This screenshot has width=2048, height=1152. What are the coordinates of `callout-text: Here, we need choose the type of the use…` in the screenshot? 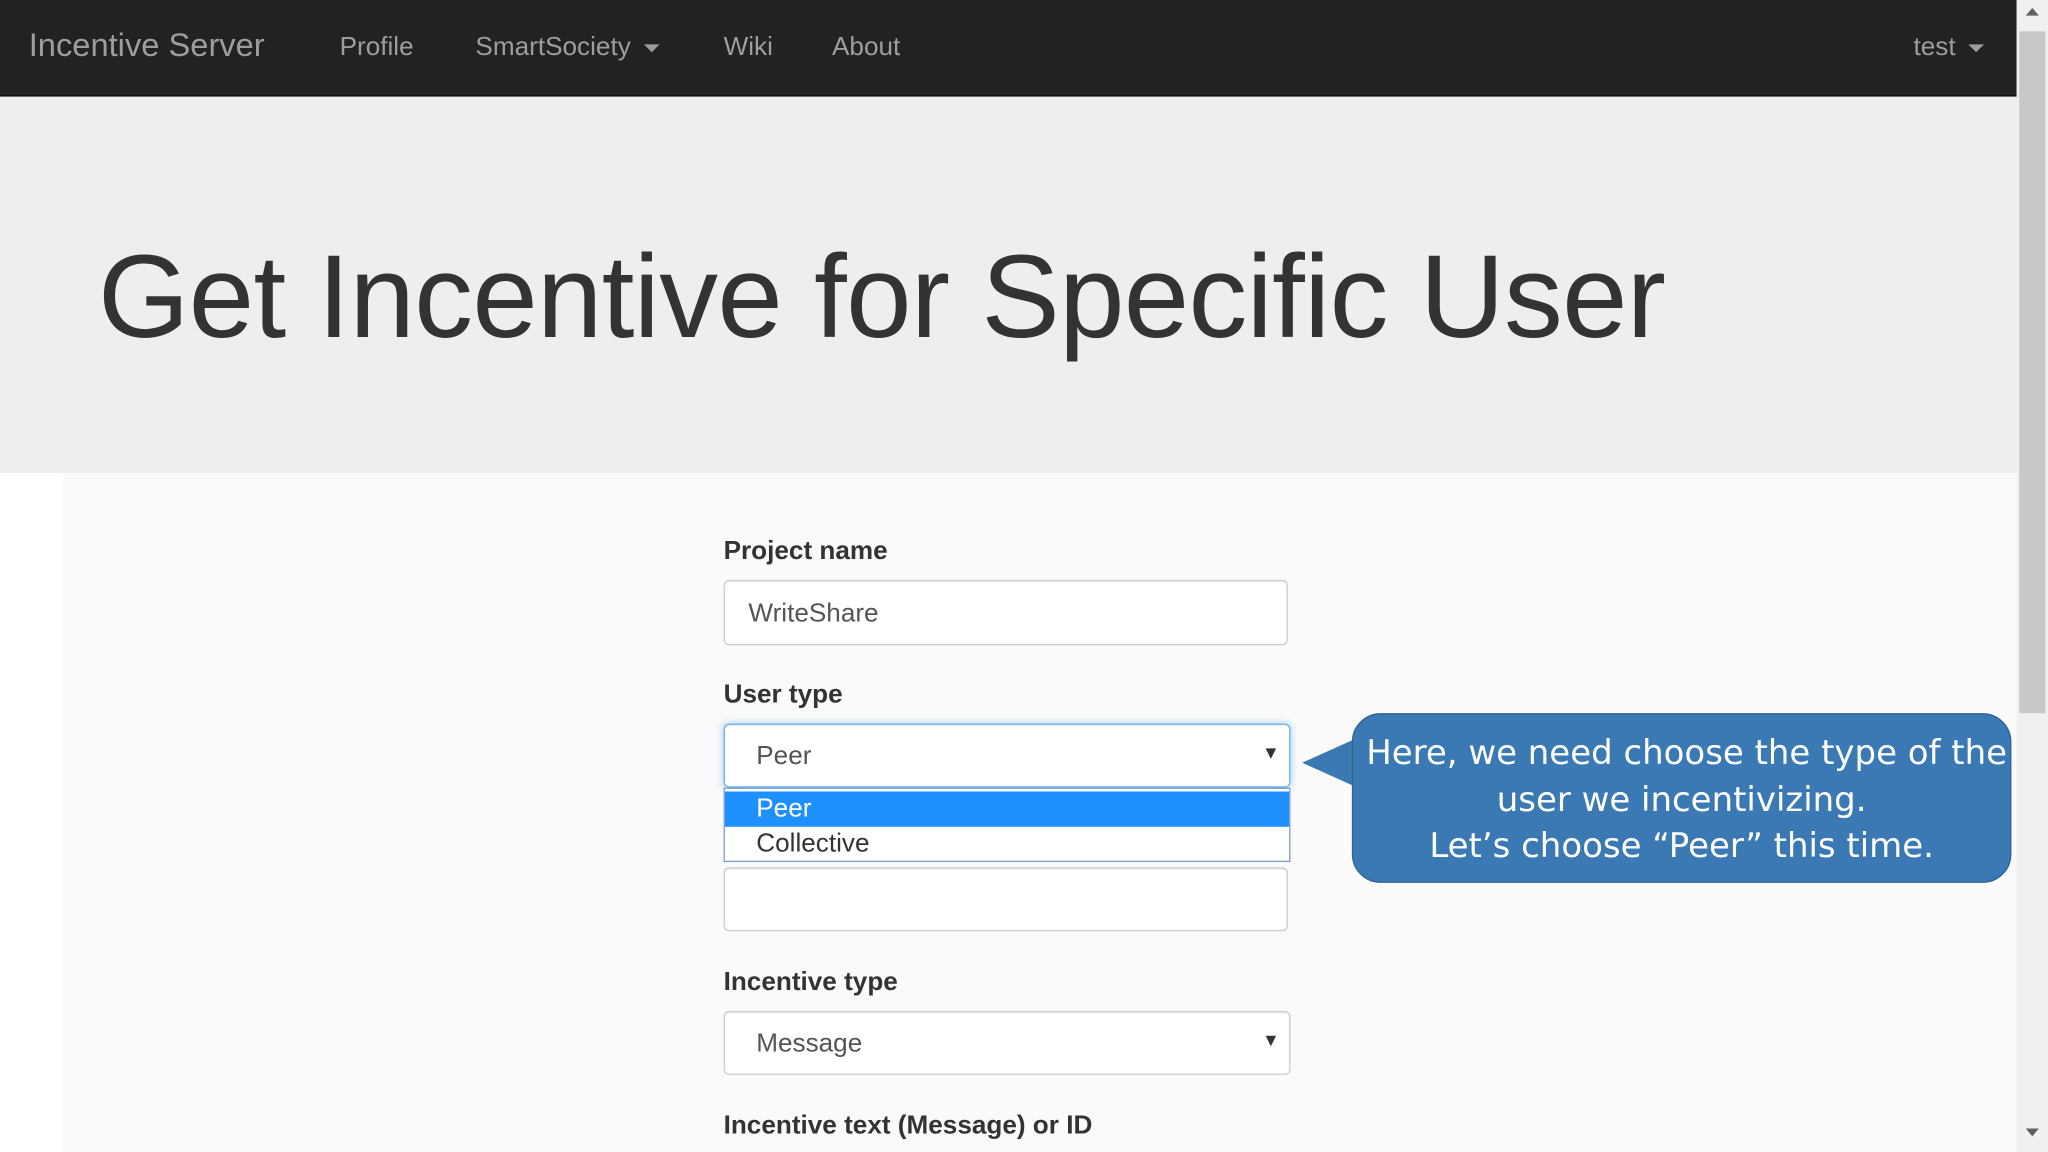 It's located at (1687, 800).